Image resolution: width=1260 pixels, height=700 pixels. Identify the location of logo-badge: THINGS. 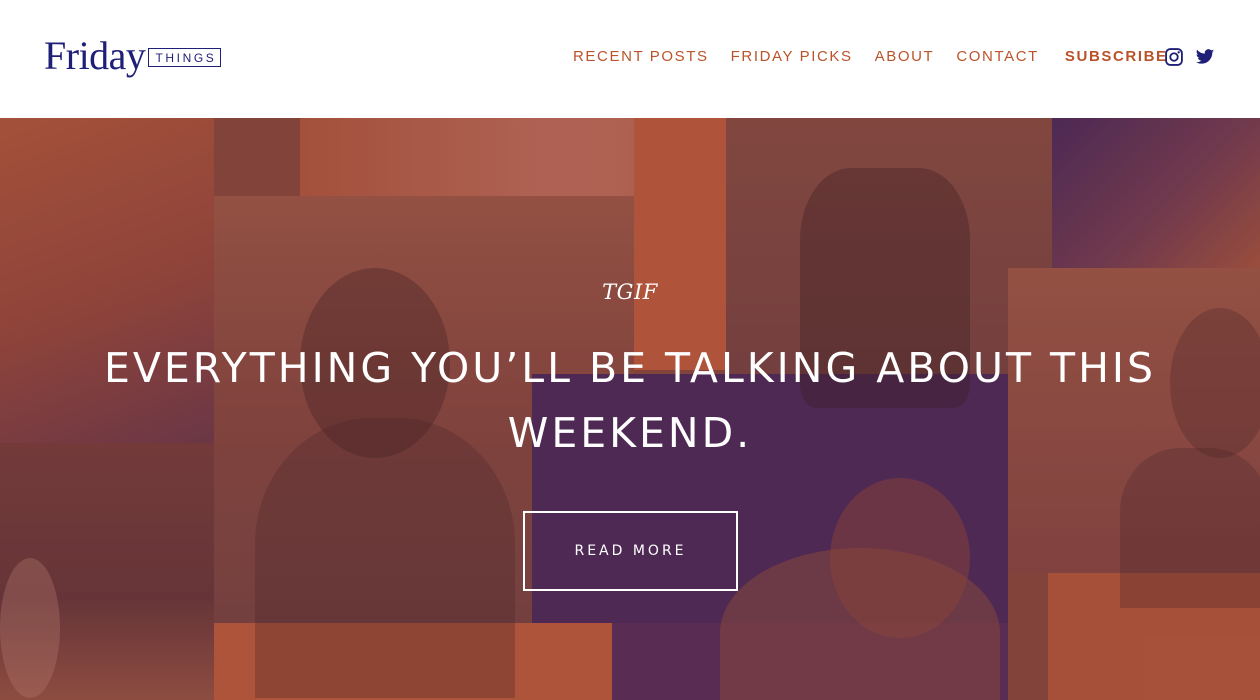
(185, 57).